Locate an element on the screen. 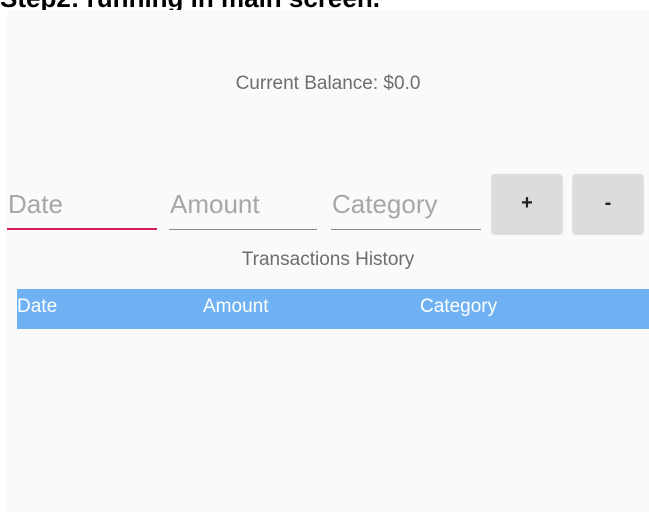 The image size is (649, 512). transactions-history-title: Transactions History is located at coordinates (328, 259).